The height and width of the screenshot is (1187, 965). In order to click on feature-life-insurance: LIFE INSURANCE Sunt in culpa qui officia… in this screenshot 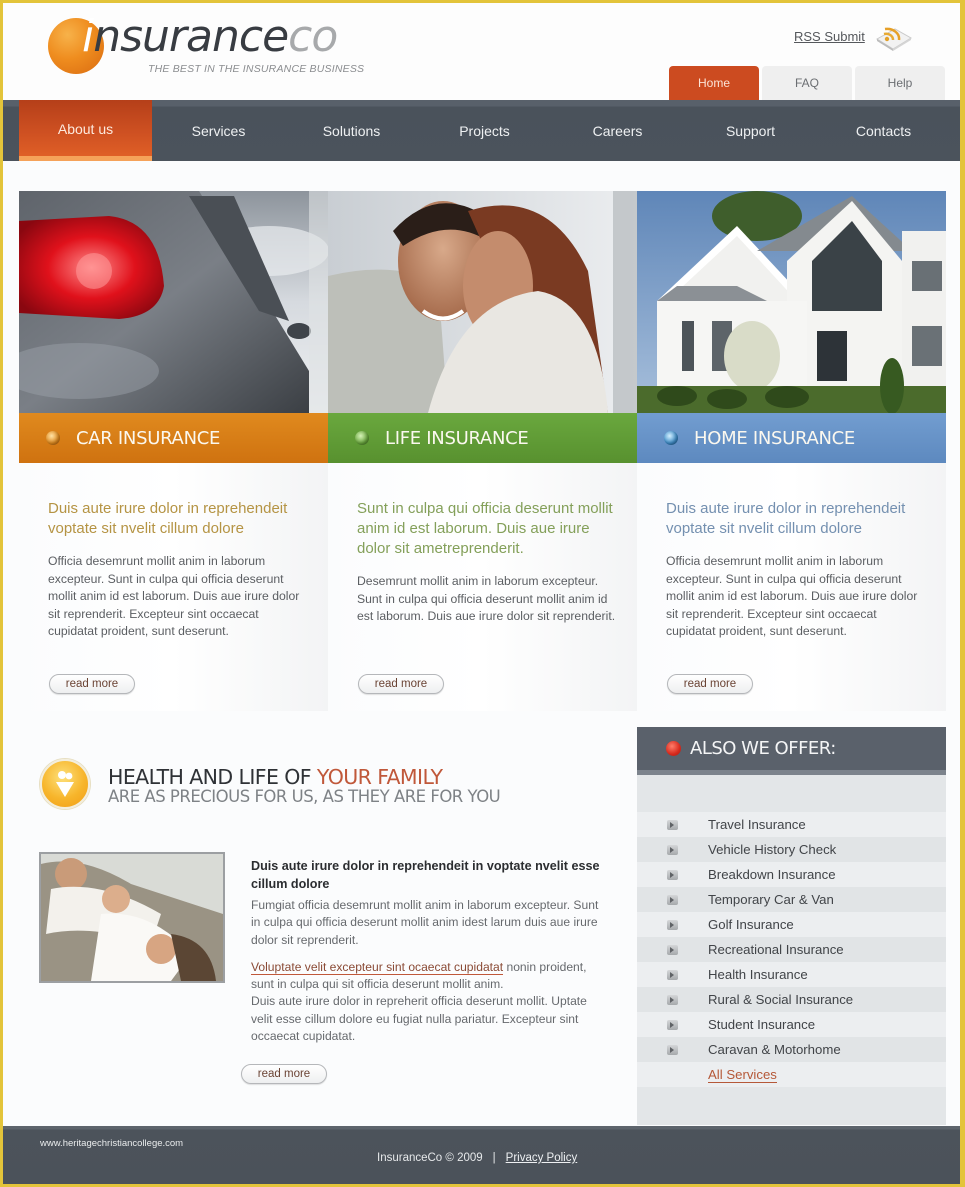, I will do `click(482, 451)`.